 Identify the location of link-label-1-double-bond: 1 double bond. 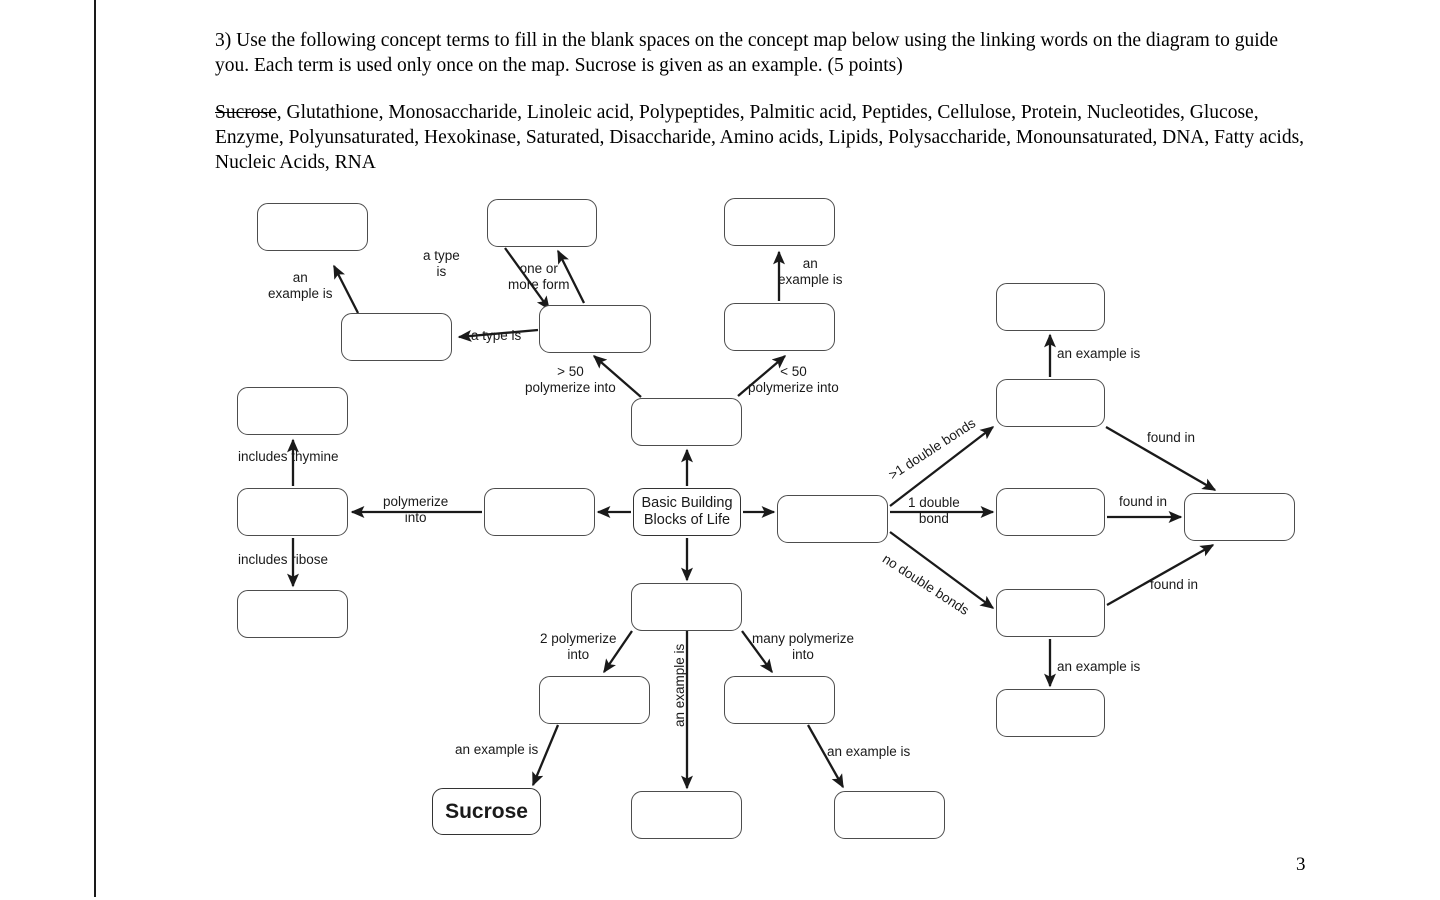
(934, 510).